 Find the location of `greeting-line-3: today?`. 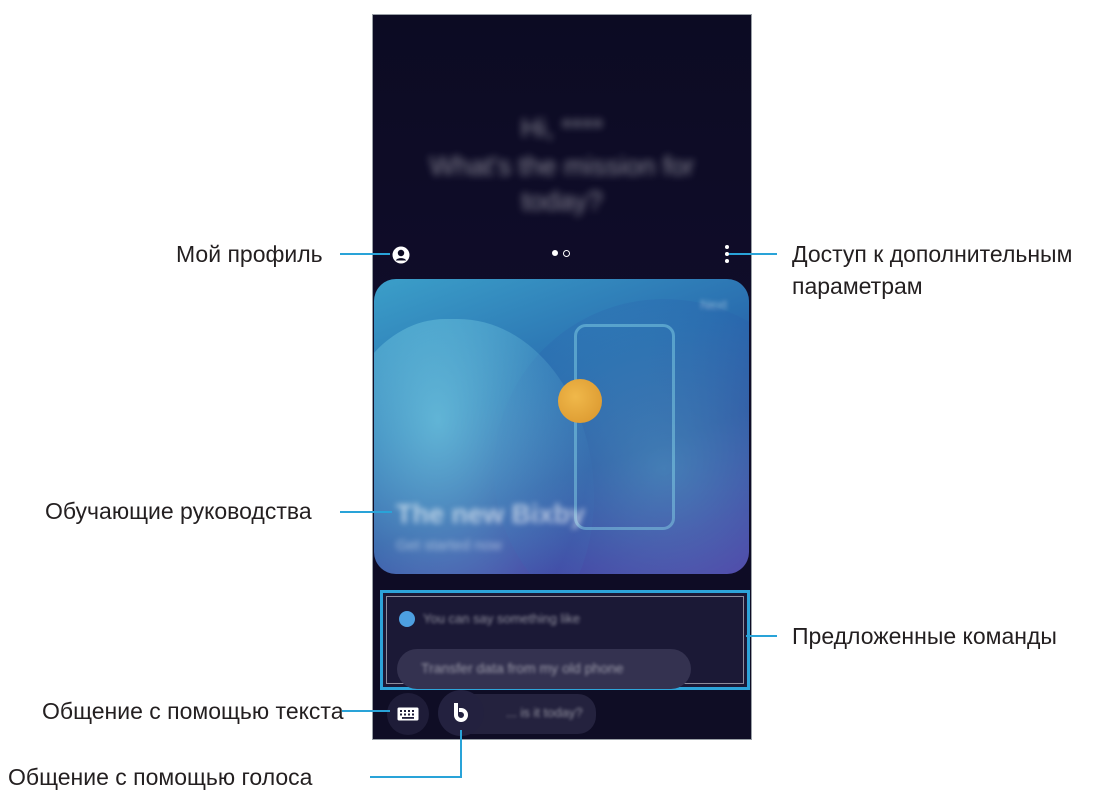

greeting-line-3: today? is located at coordinates (562, 201).